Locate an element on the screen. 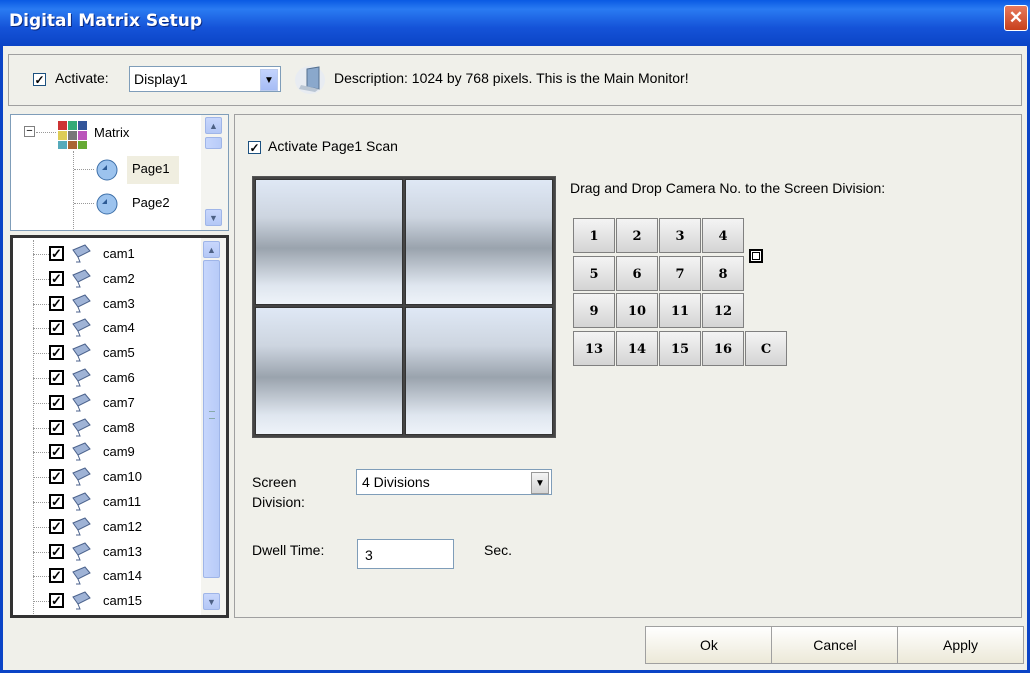 The width and height of the screenshot is (1030, 673). screen-division-select: 4 Divisions ▼ is located at coordinates (454, 482).